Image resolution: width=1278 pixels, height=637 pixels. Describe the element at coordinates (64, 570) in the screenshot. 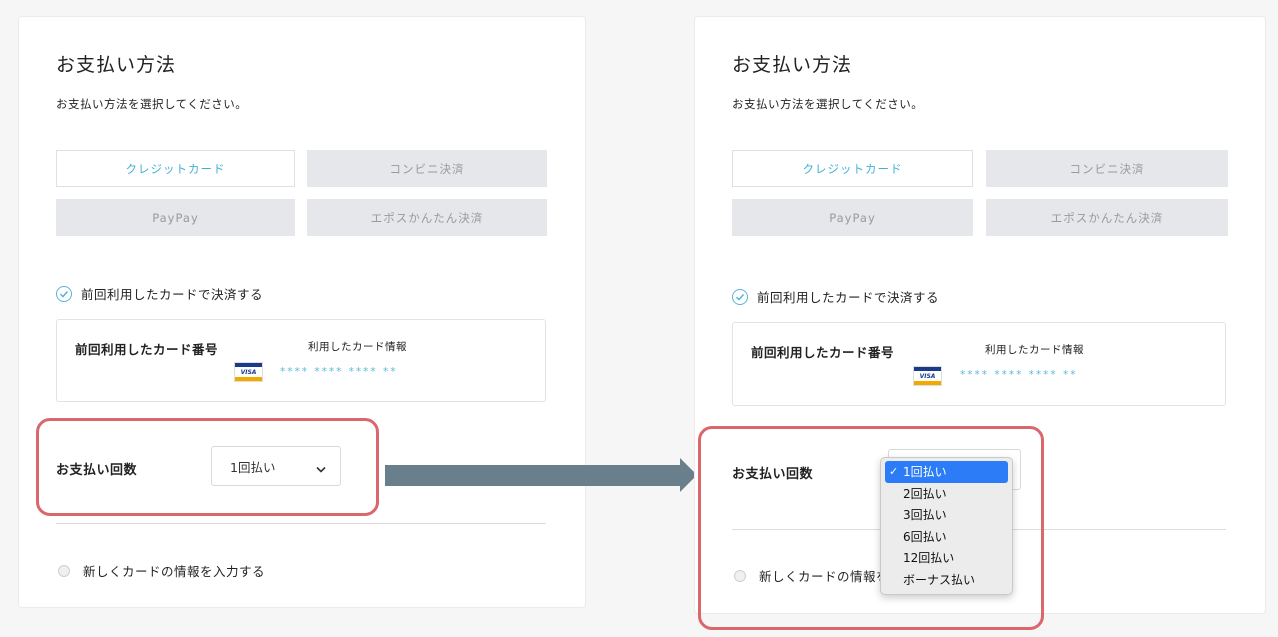

I see `radio-icon` at that location.